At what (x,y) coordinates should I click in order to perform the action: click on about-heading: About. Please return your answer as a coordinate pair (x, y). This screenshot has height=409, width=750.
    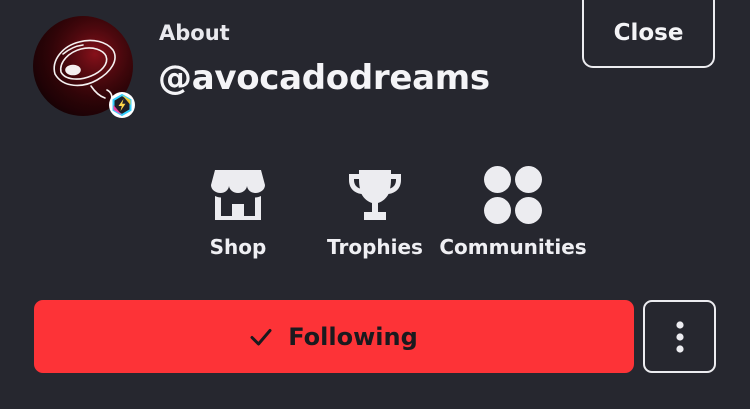
    Looking at the image, I should click on (194, 33).